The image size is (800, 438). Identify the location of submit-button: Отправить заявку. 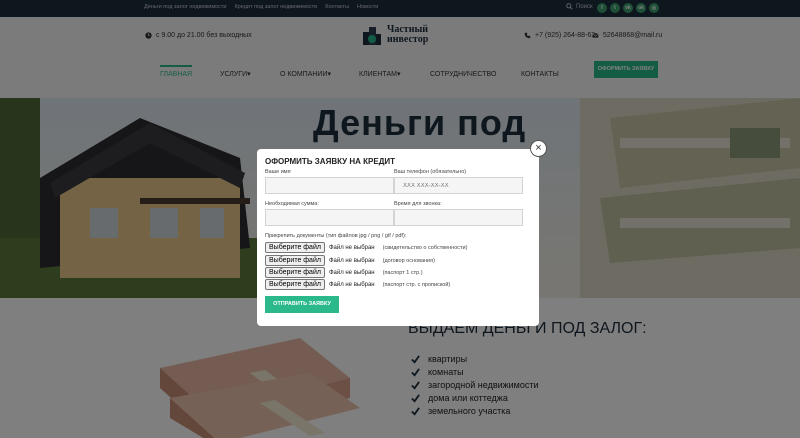
(302, 304).